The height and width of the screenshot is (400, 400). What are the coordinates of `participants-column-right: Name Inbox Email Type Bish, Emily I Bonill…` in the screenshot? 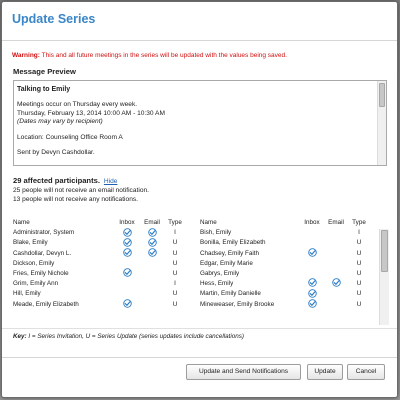 It's located at (289, 264).